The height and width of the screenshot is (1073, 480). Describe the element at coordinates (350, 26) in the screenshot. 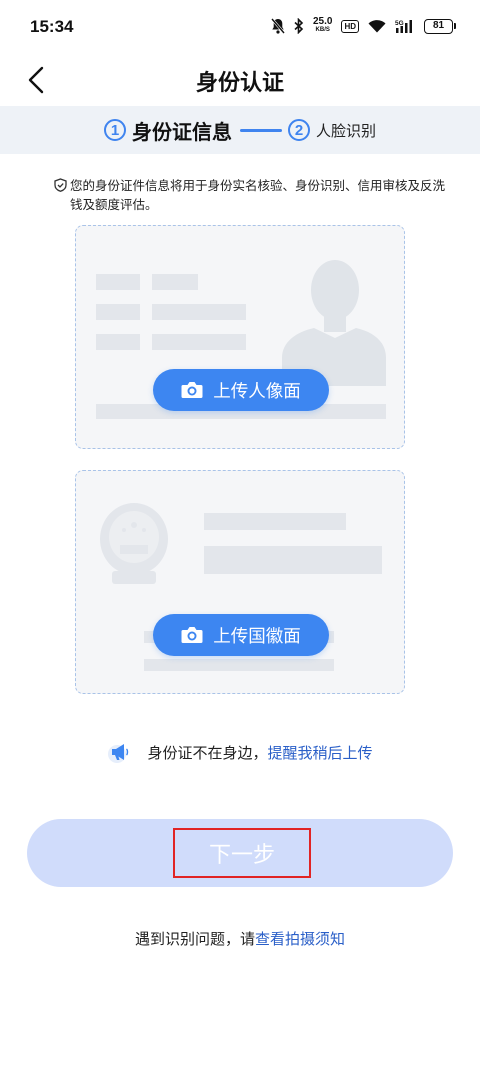

I see `hd-badge: HD` at that location.